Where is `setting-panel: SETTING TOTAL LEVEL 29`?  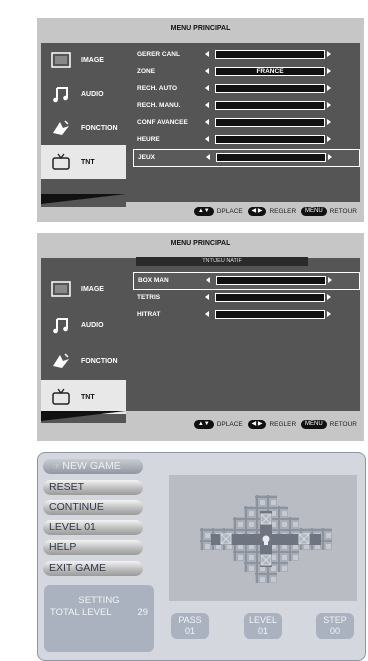
setting-panel: SETTING TOTAL LEVEL 29 is located at coordinates (99, 618).